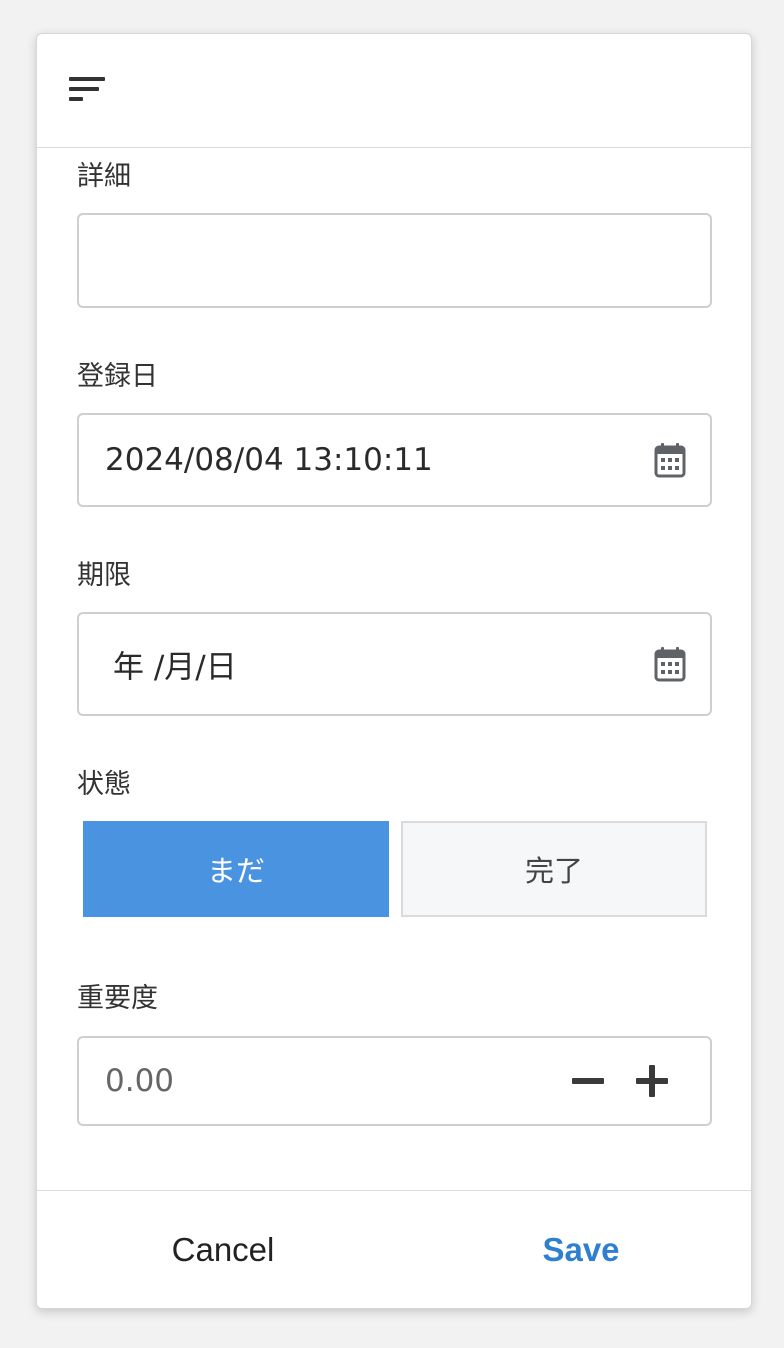 This screenshot has height=1348, width=784. Describe the element at coordinates (588, 1081) in the screenshot. I see `minus-icon` at that location.